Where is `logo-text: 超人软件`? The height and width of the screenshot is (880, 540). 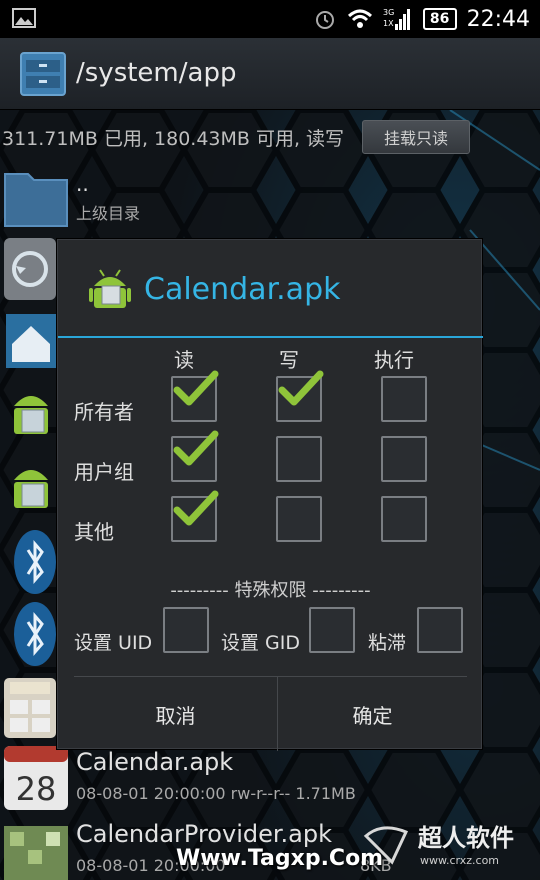 logo-text: 超人软件 is located at coordinates (466, 838).